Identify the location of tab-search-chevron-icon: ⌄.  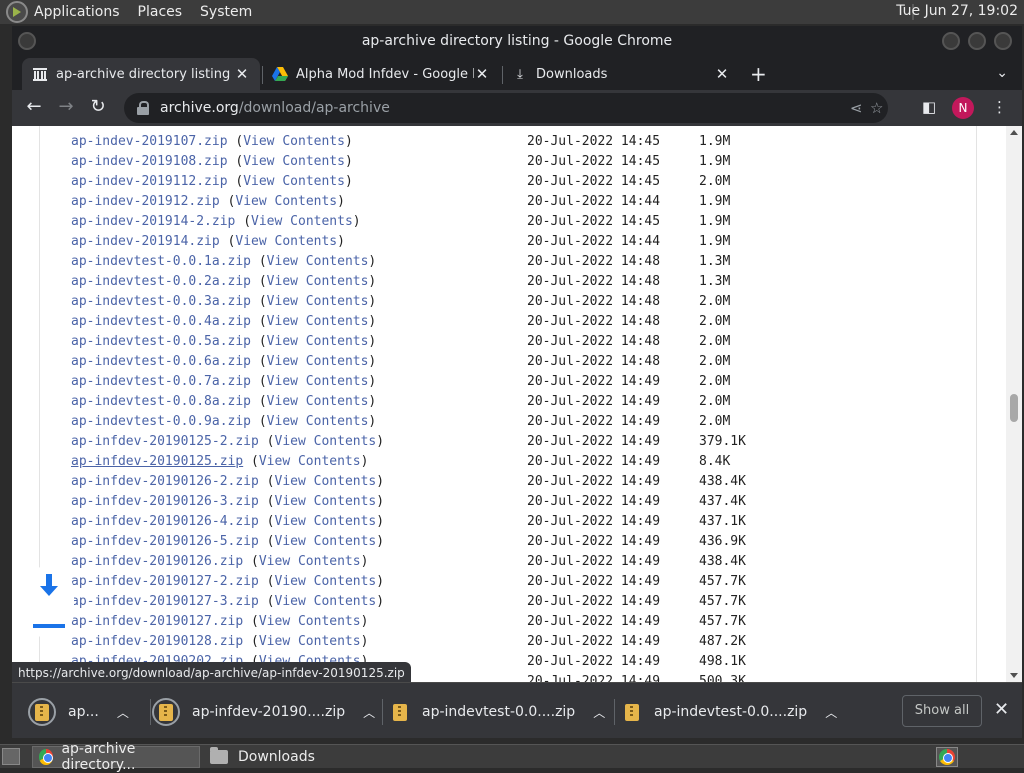
(1002, 73).